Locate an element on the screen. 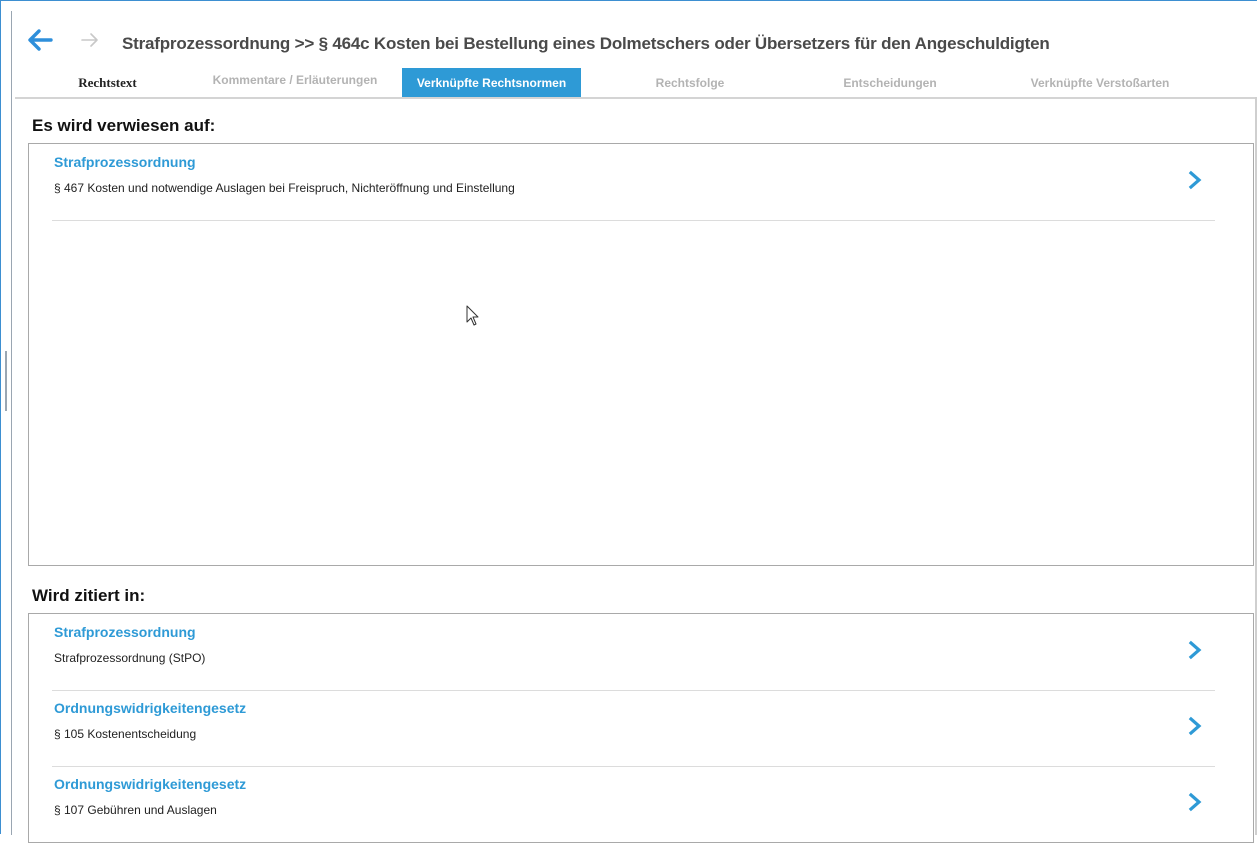 The image size is (1257, 843). forward-button is located at coordinates (90, 40).